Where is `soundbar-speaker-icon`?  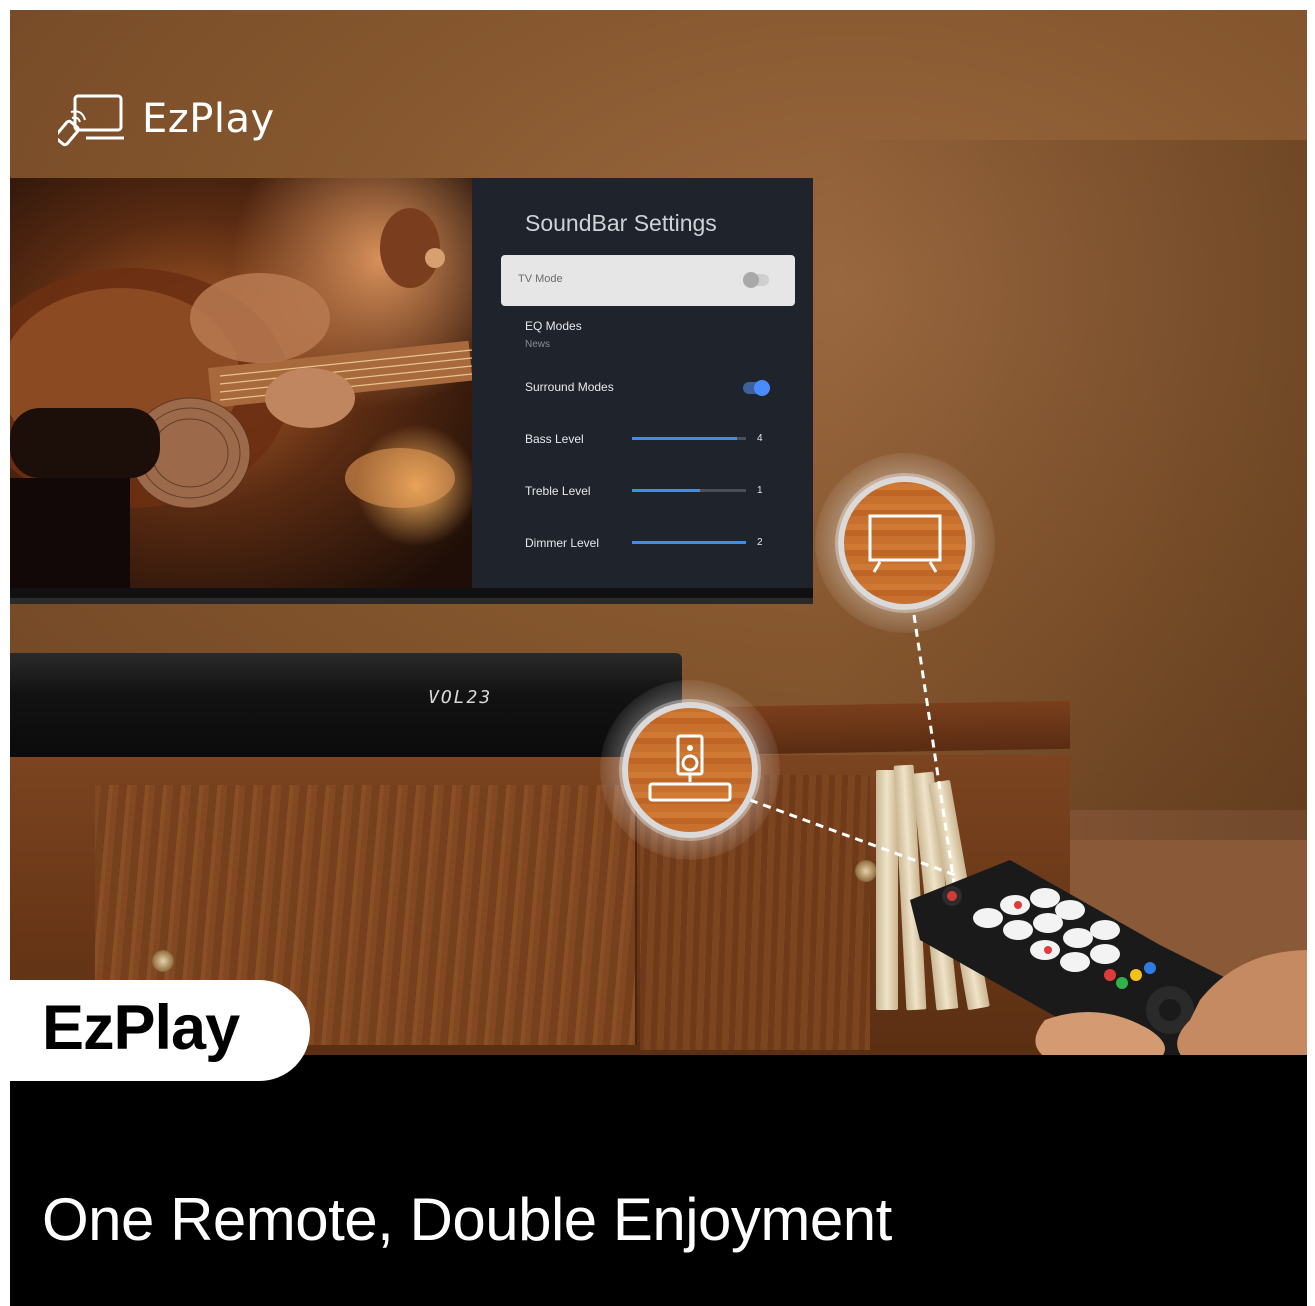 soundbar-speaker-icon is located at coordinates (690, 768).